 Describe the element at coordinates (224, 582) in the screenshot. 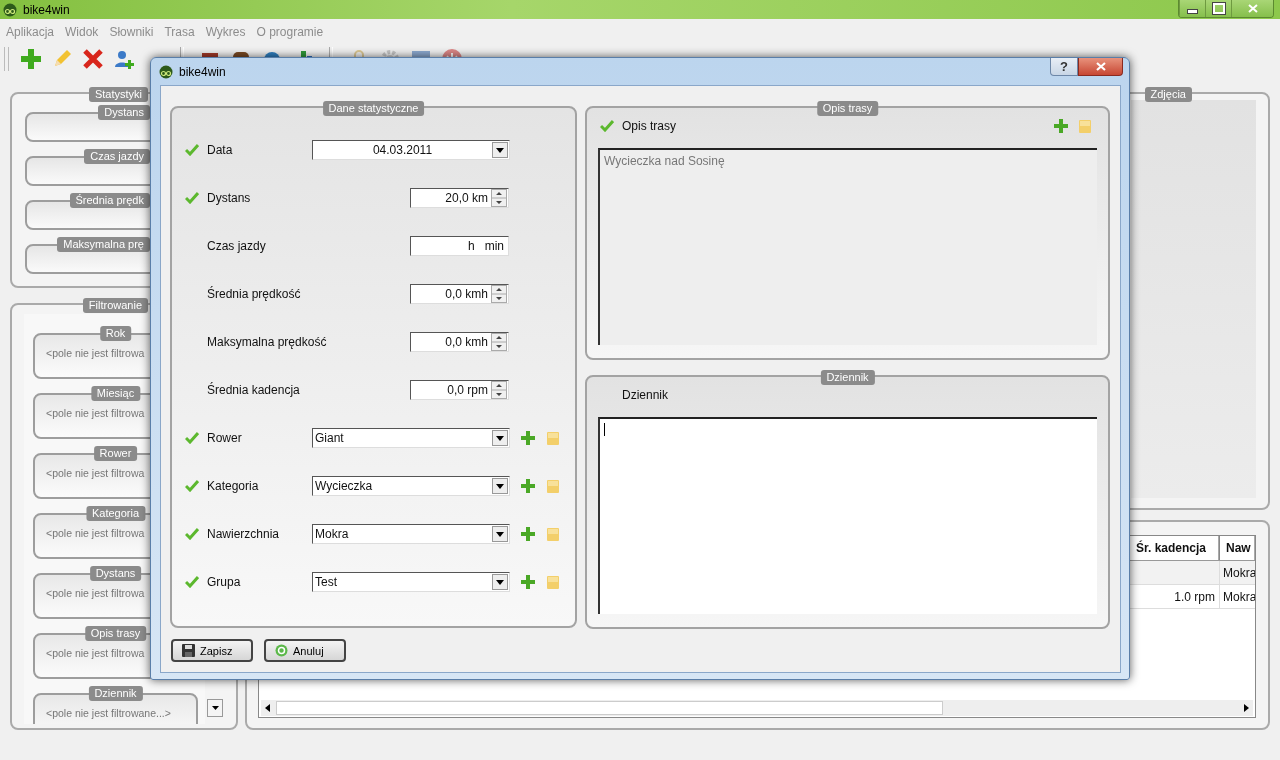

I see `field-label: Grupa` at that location.